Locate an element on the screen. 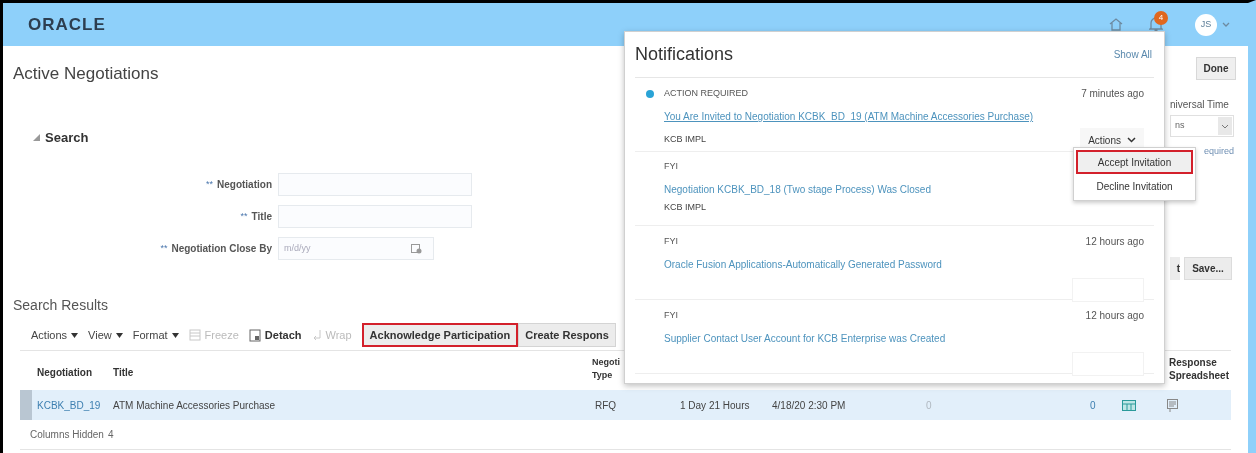 This screenshot has height=453, width=1256. footer-label: Columns Hidden is located at coordinates (67, 435).